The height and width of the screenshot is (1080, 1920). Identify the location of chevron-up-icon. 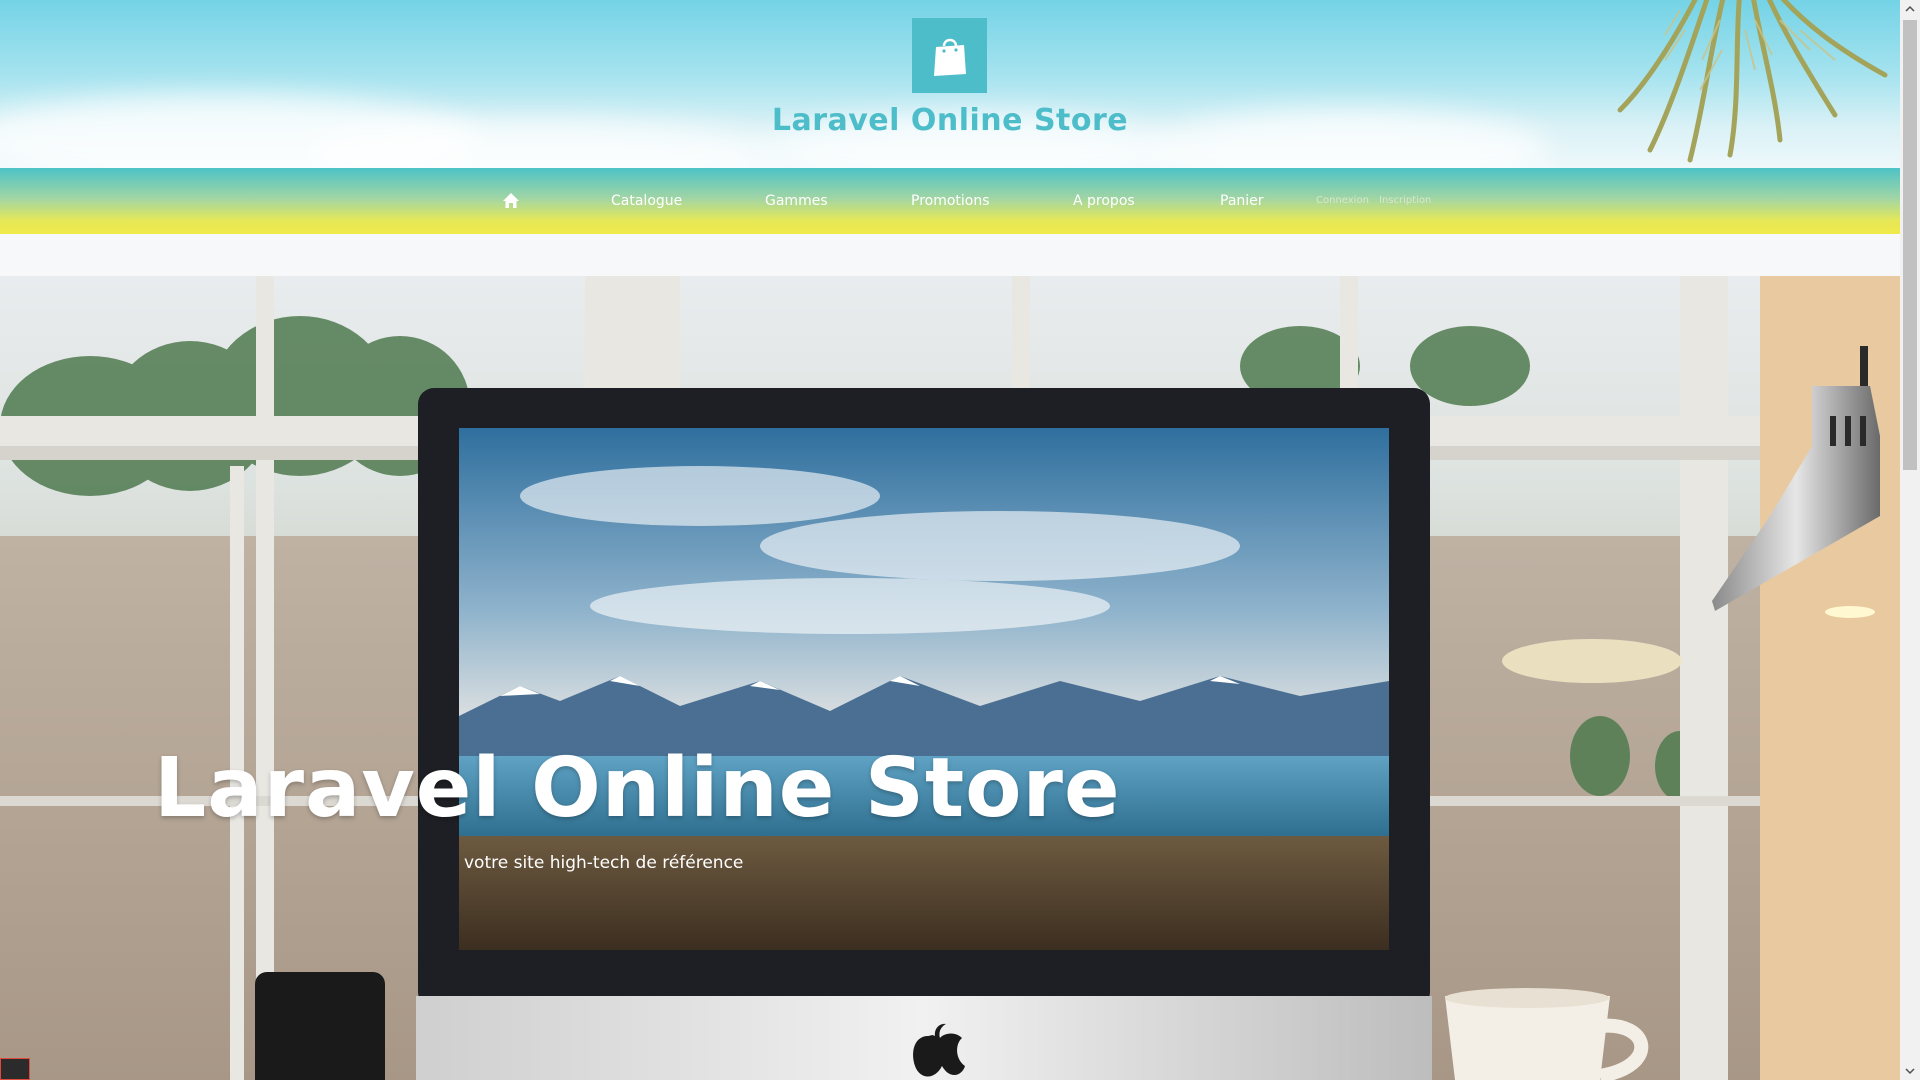
(1910, 8).